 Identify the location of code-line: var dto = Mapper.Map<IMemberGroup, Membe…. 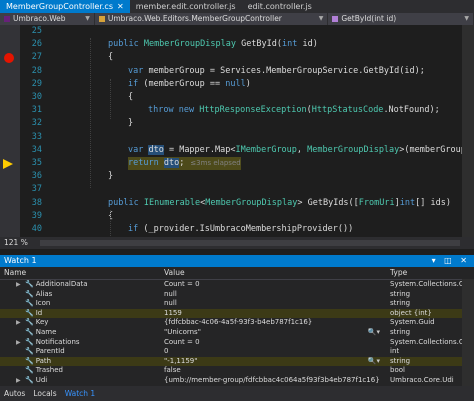
(301, 150).